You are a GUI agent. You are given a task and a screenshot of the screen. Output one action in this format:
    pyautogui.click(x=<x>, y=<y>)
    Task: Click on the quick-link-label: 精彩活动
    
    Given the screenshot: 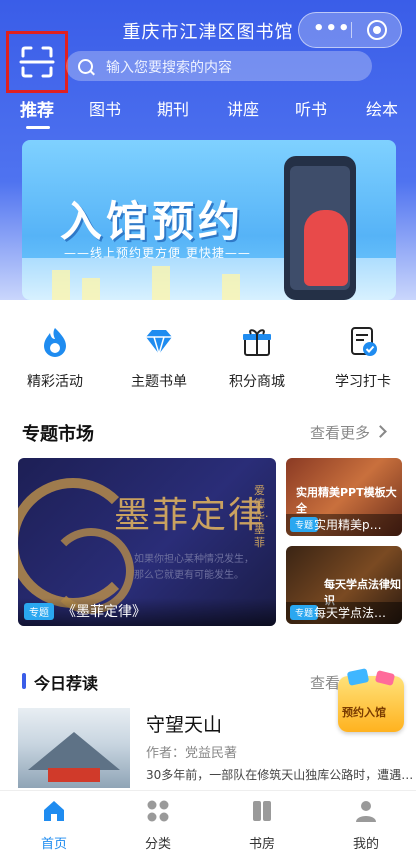 What is the action you would take?
    pyautogui.click(x=55, y=382)
    